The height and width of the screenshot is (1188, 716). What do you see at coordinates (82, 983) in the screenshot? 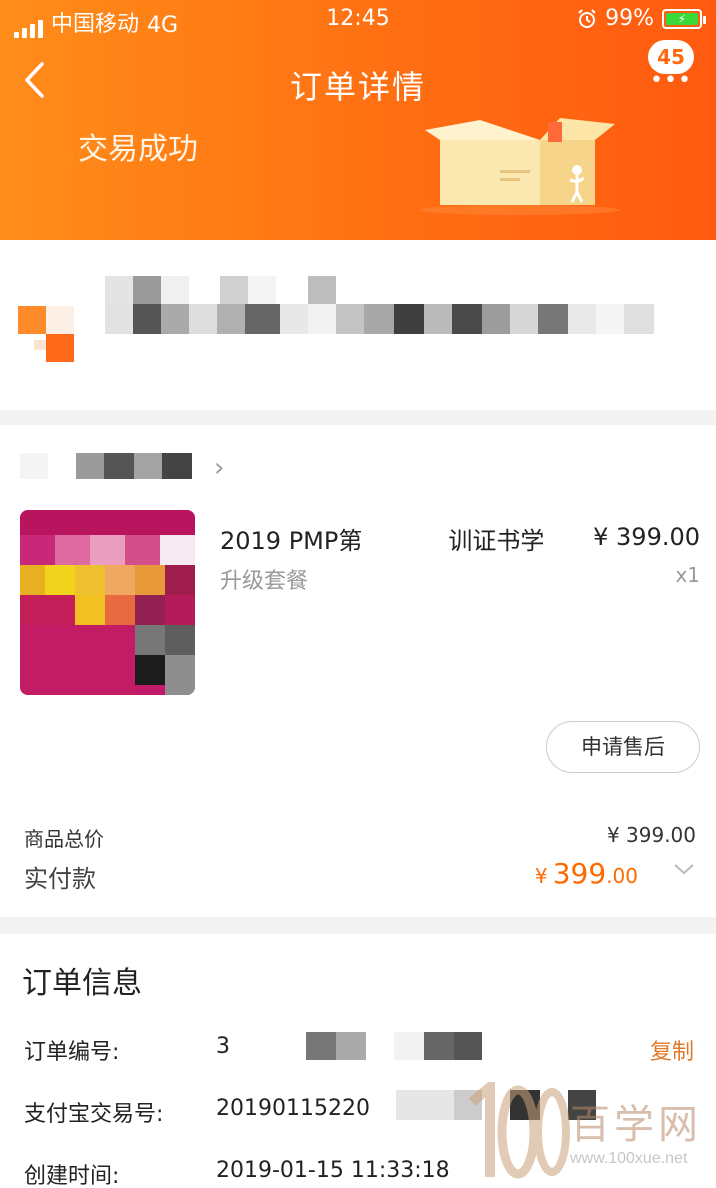
I see `order-info-title: 订单信息` at bounding box center [82, 983].